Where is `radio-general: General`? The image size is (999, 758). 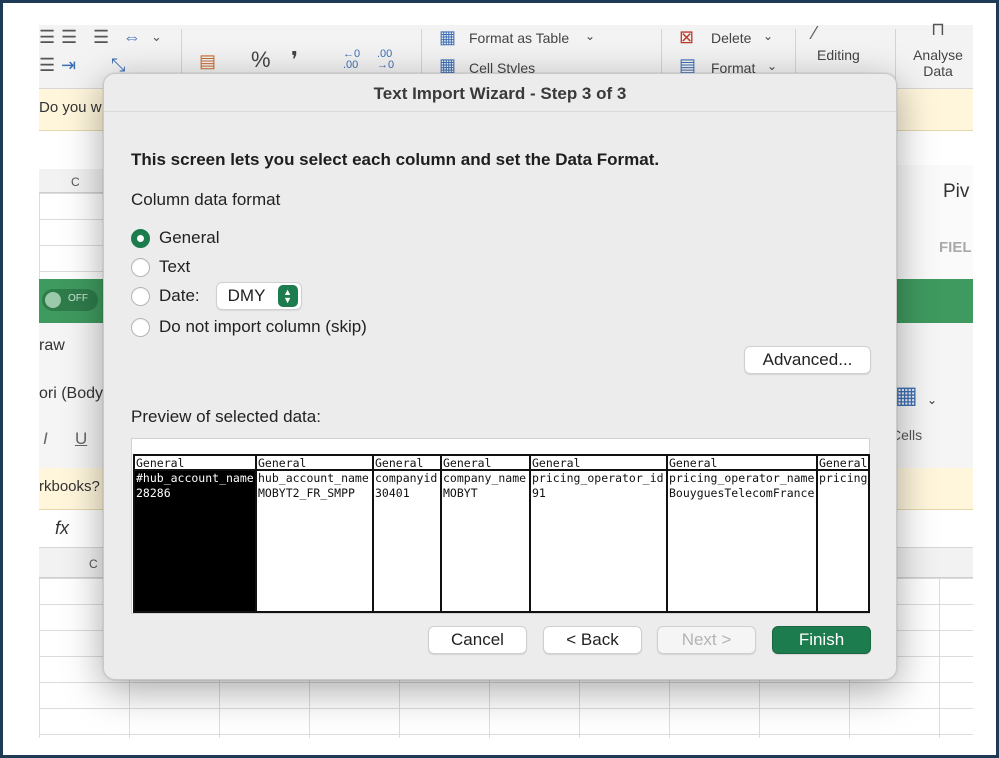 radio-general: General is located at coordinates (175, 238).